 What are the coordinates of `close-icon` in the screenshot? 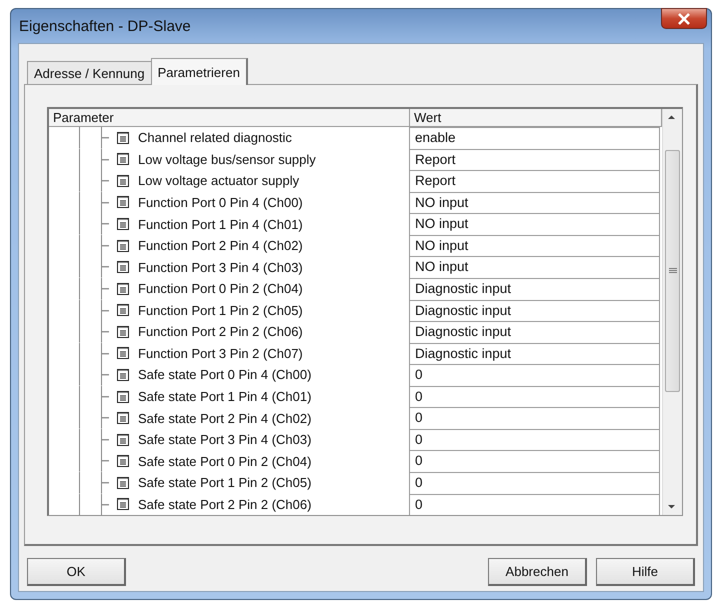 It's located at (684, 18).